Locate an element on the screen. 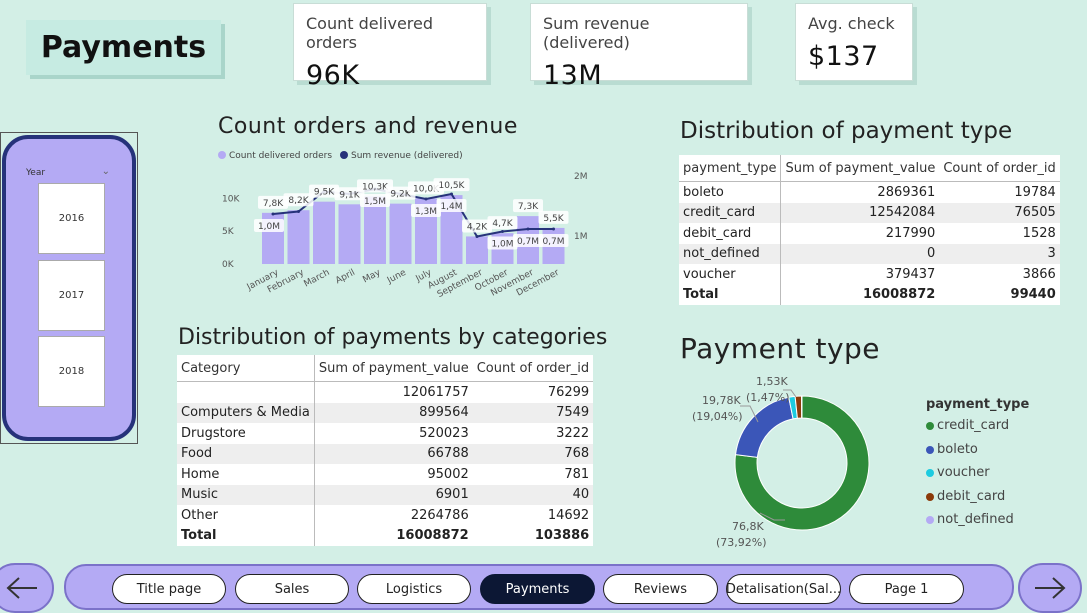  next-page-button is located at coordinates (1050, 588).